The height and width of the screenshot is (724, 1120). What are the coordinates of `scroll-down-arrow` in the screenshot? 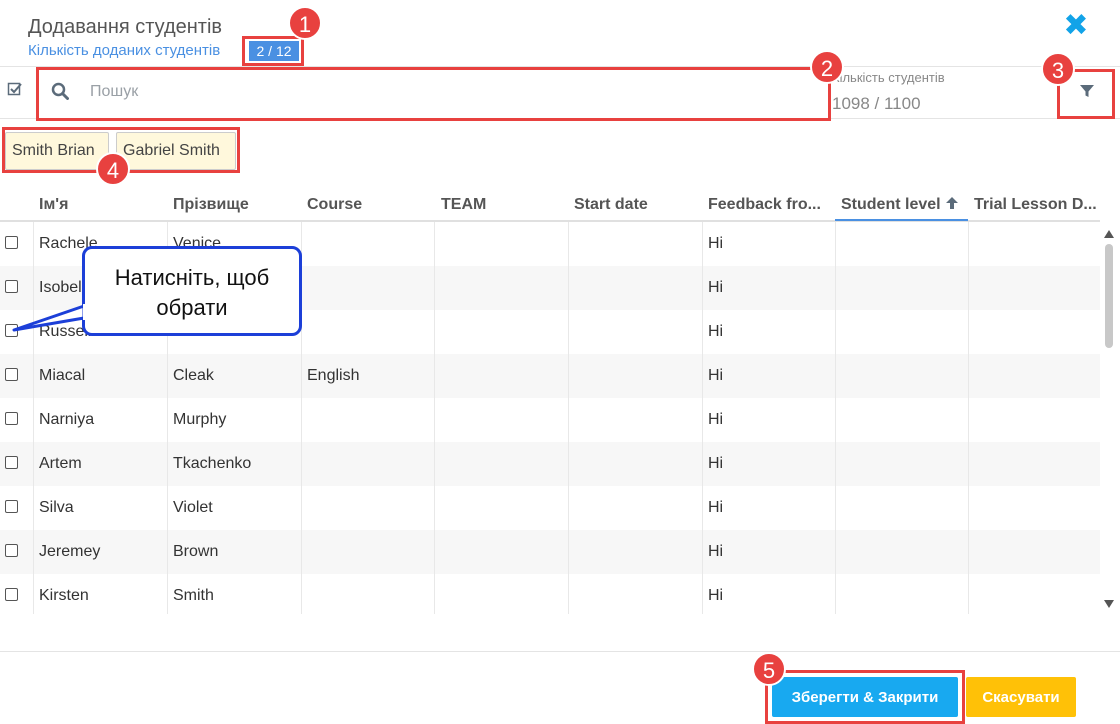 It's located at (1109, 604).